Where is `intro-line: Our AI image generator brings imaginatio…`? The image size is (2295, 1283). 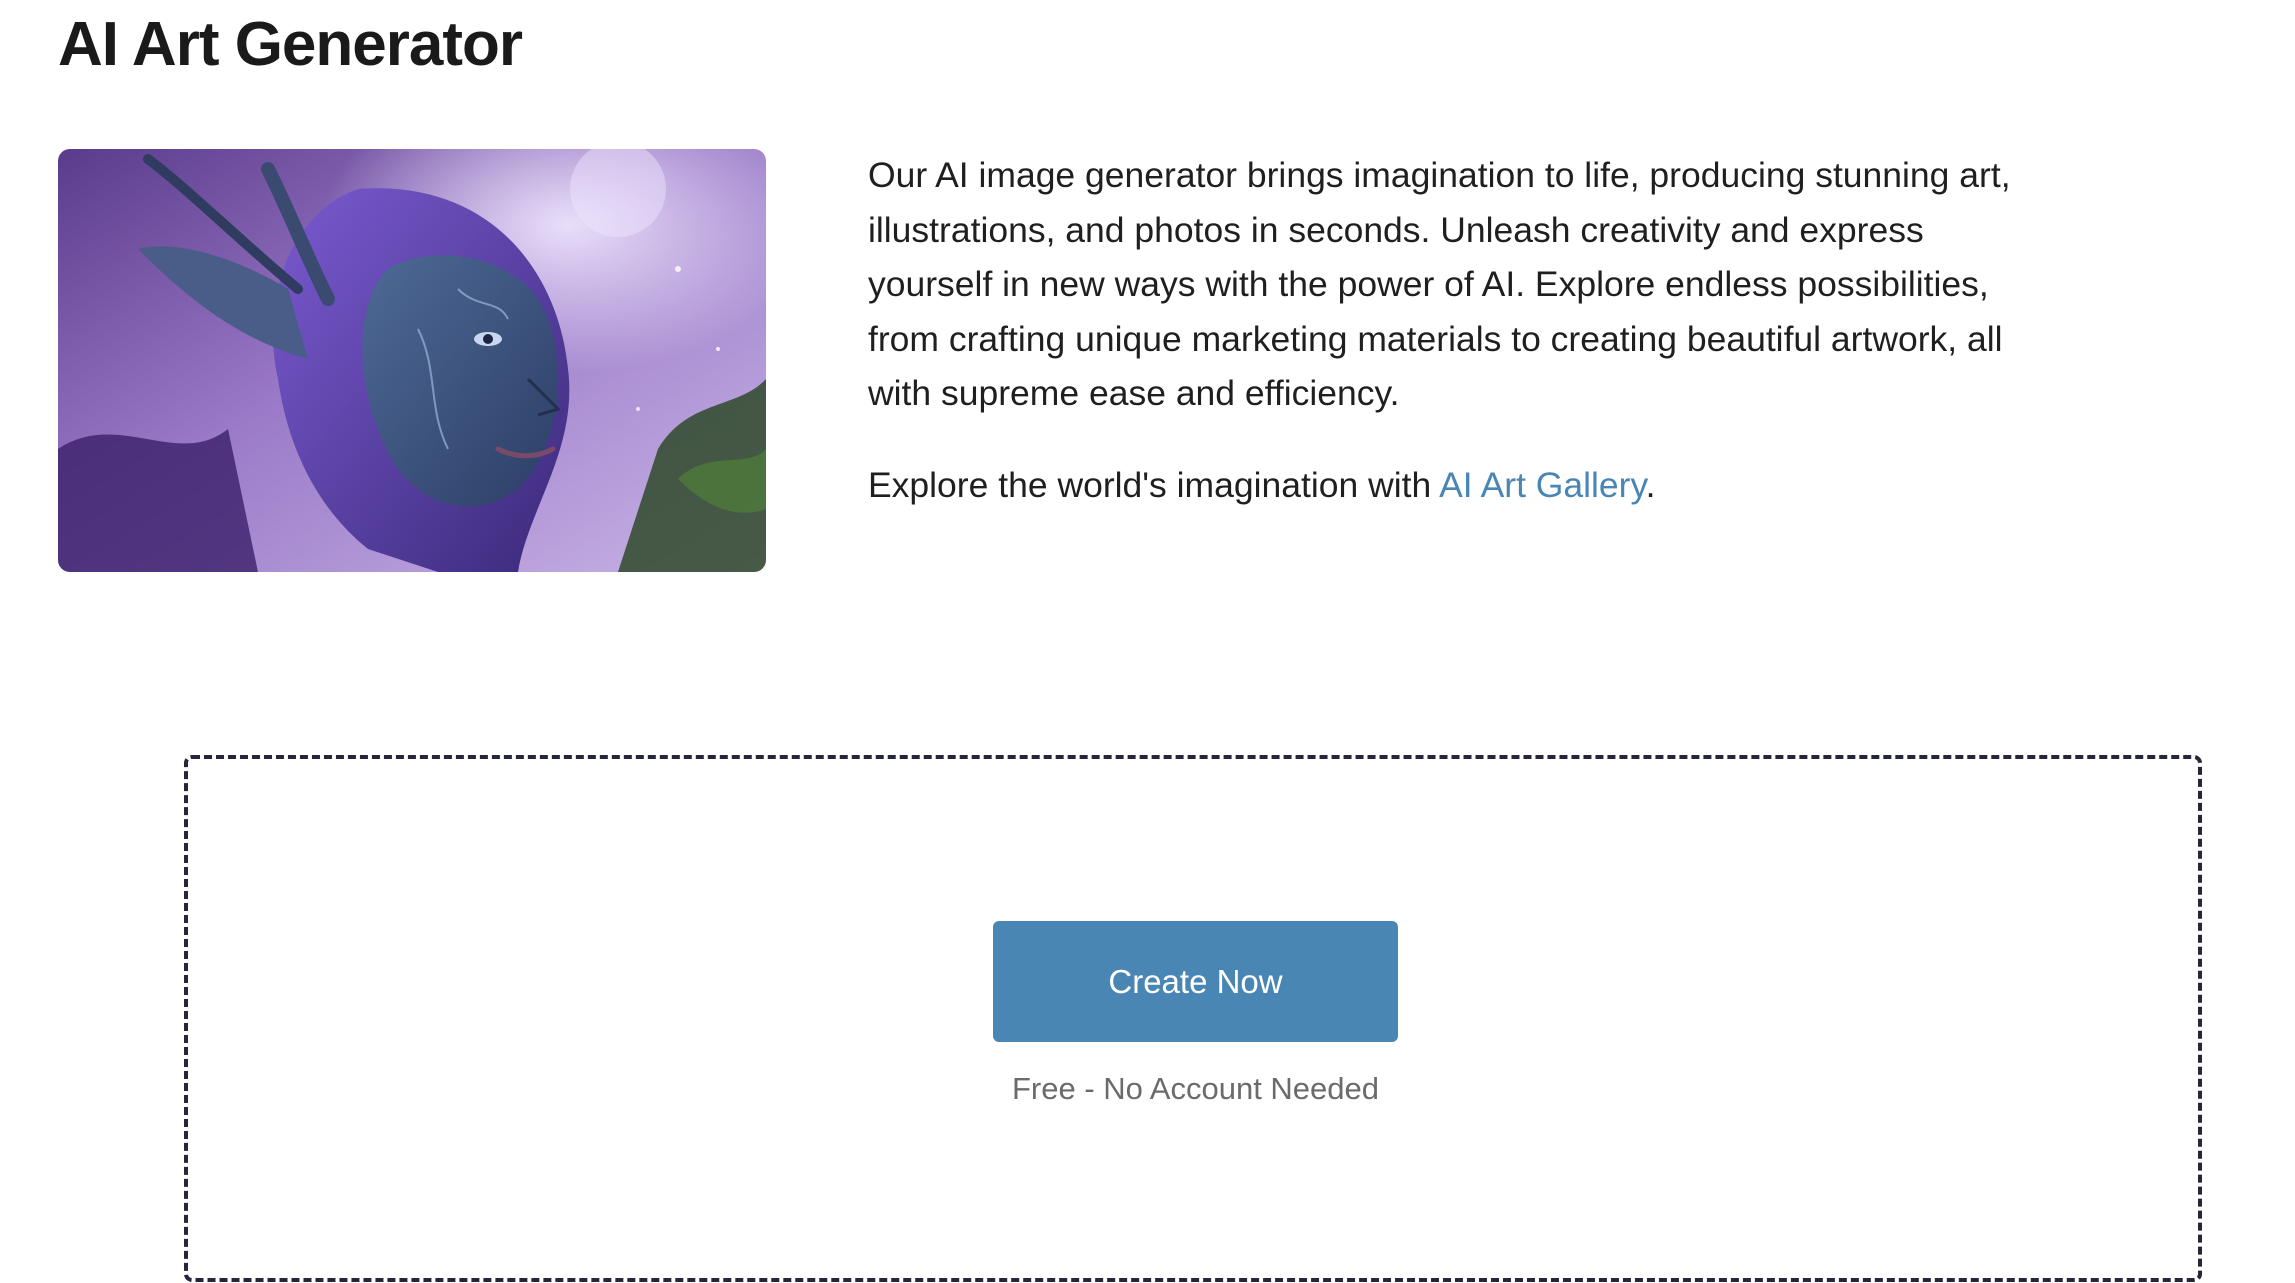
intro-line: Our AI image generator brings imaginatio… is located at coordinates (1439, 175).